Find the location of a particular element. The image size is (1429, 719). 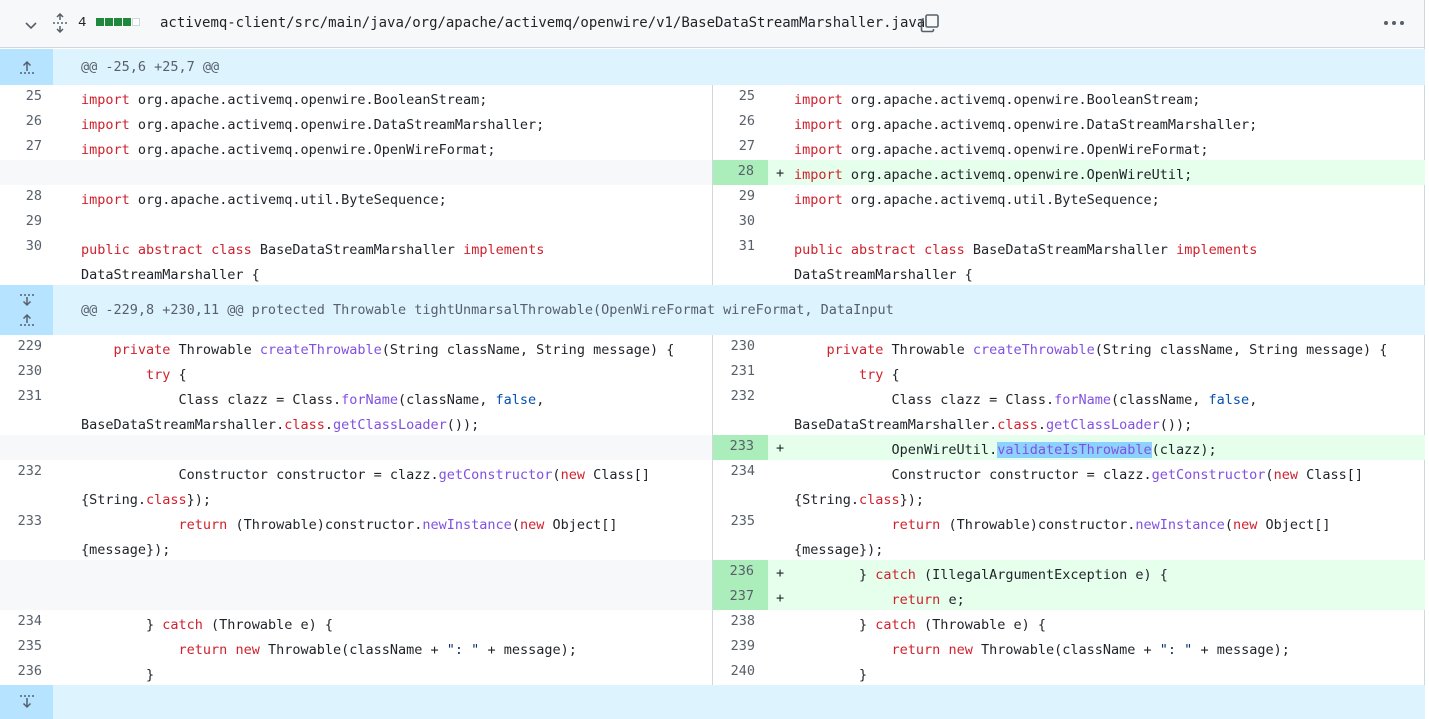

right-line-number: 231 is located at coordinates (741, 372).